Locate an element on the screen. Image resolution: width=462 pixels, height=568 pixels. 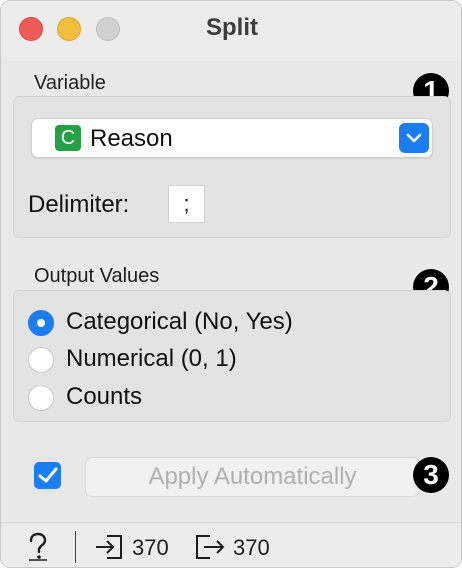
variable-combobox: C Reason is located at coordinates (232, 138).